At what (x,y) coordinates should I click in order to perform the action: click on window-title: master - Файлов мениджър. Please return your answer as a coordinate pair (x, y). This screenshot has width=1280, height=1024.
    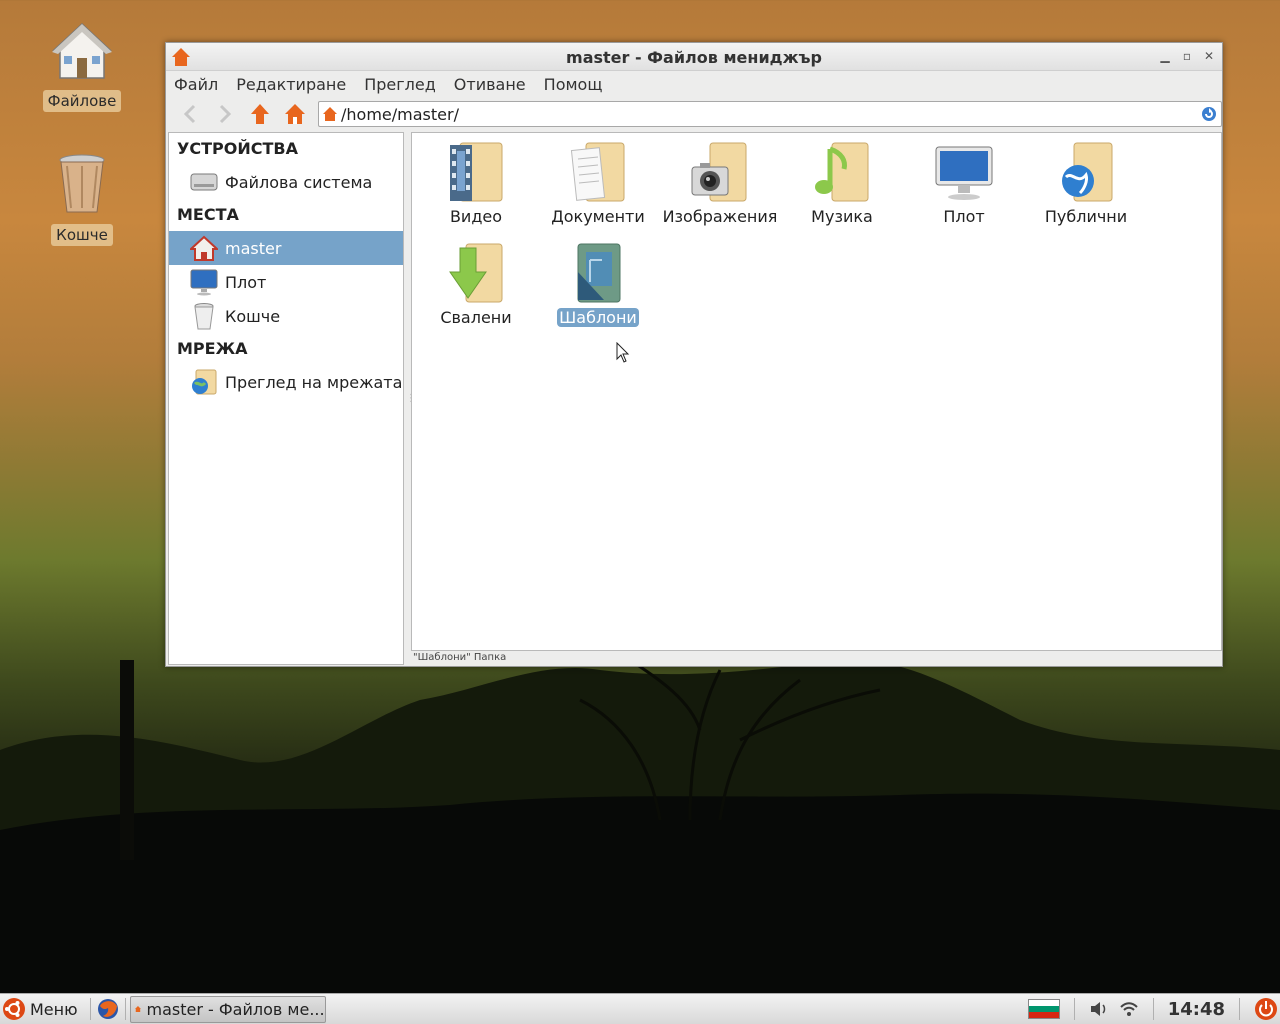
    Looking at the image, I should click on (694, 57).